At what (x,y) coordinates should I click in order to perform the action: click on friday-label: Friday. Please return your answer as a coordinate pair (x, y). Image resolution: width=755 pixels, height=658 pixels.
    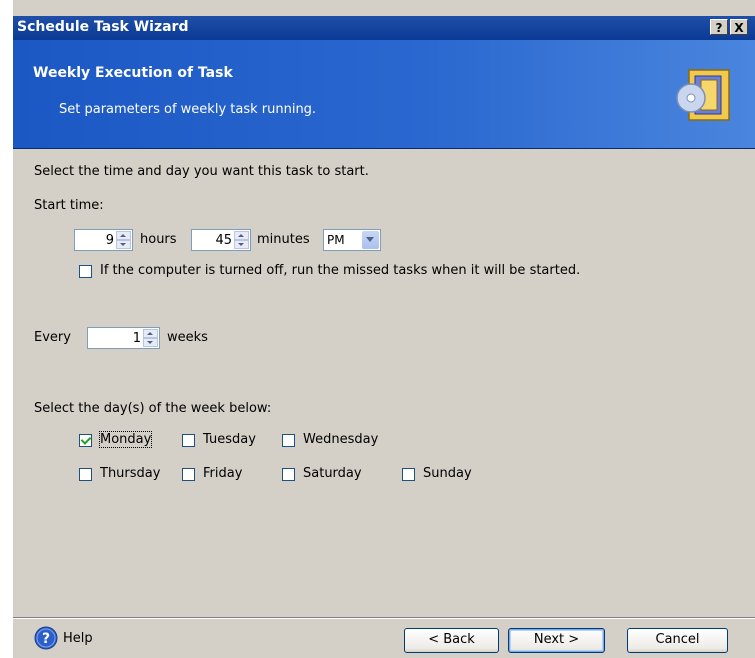
    Looking at the image, I should click on (222, 473).